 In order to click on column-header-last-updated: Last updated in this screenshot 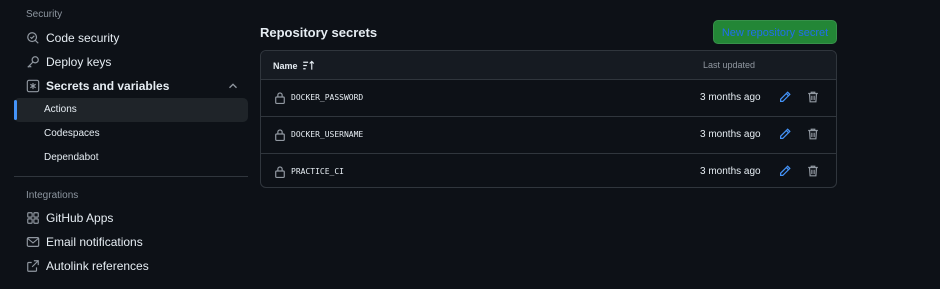, I will do `click(729, 65)`.